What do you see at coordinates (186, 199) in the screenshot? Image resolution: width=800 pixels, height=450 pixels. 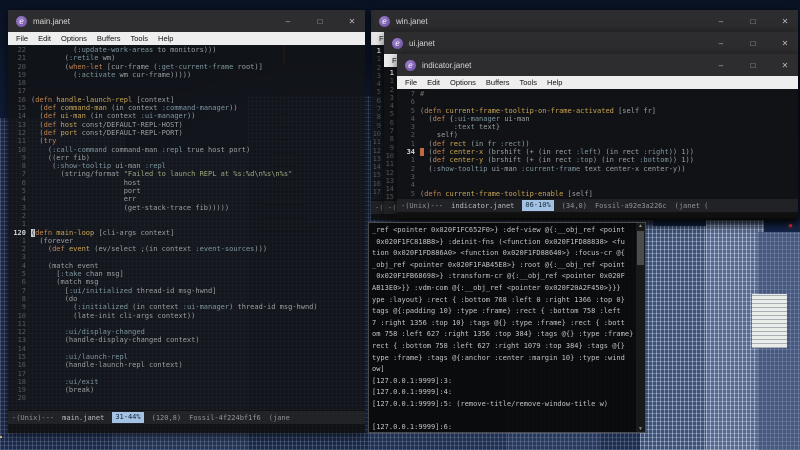 I see `code-line: 4 err` at bounding box center [186, 199].